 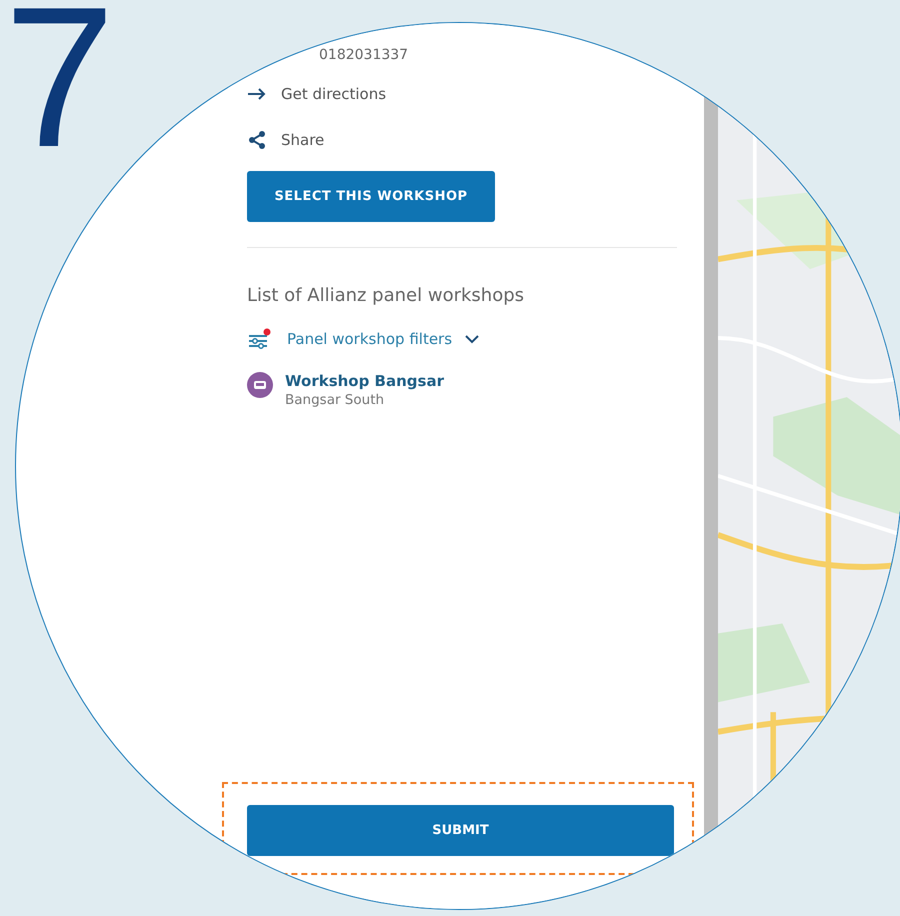 I want to click on phone-number: 0182031337, so click(x=363, y=56).